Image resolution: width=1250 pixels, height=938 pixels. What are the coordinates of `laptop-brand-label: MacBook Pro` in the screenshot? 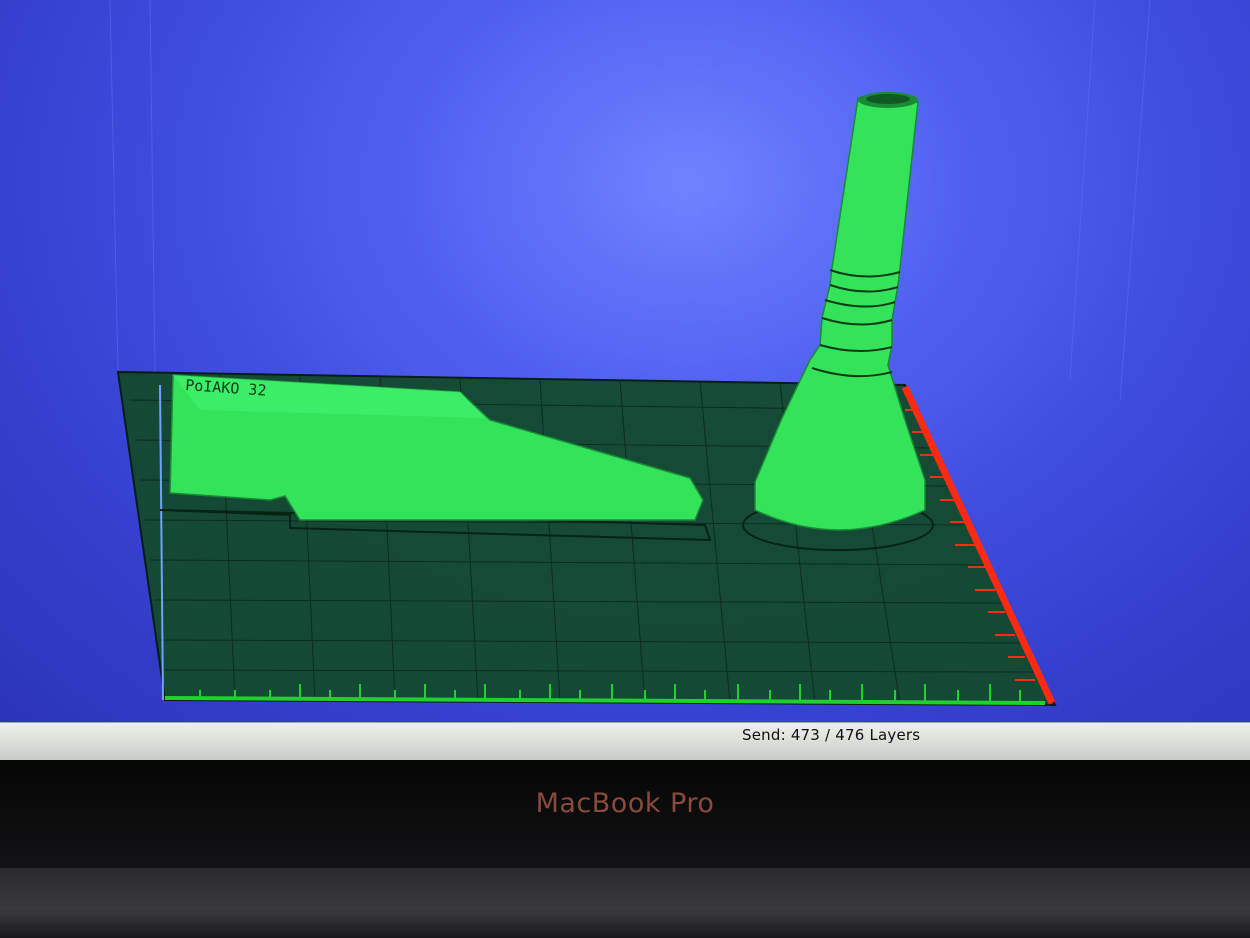 It's located at (625, 803).